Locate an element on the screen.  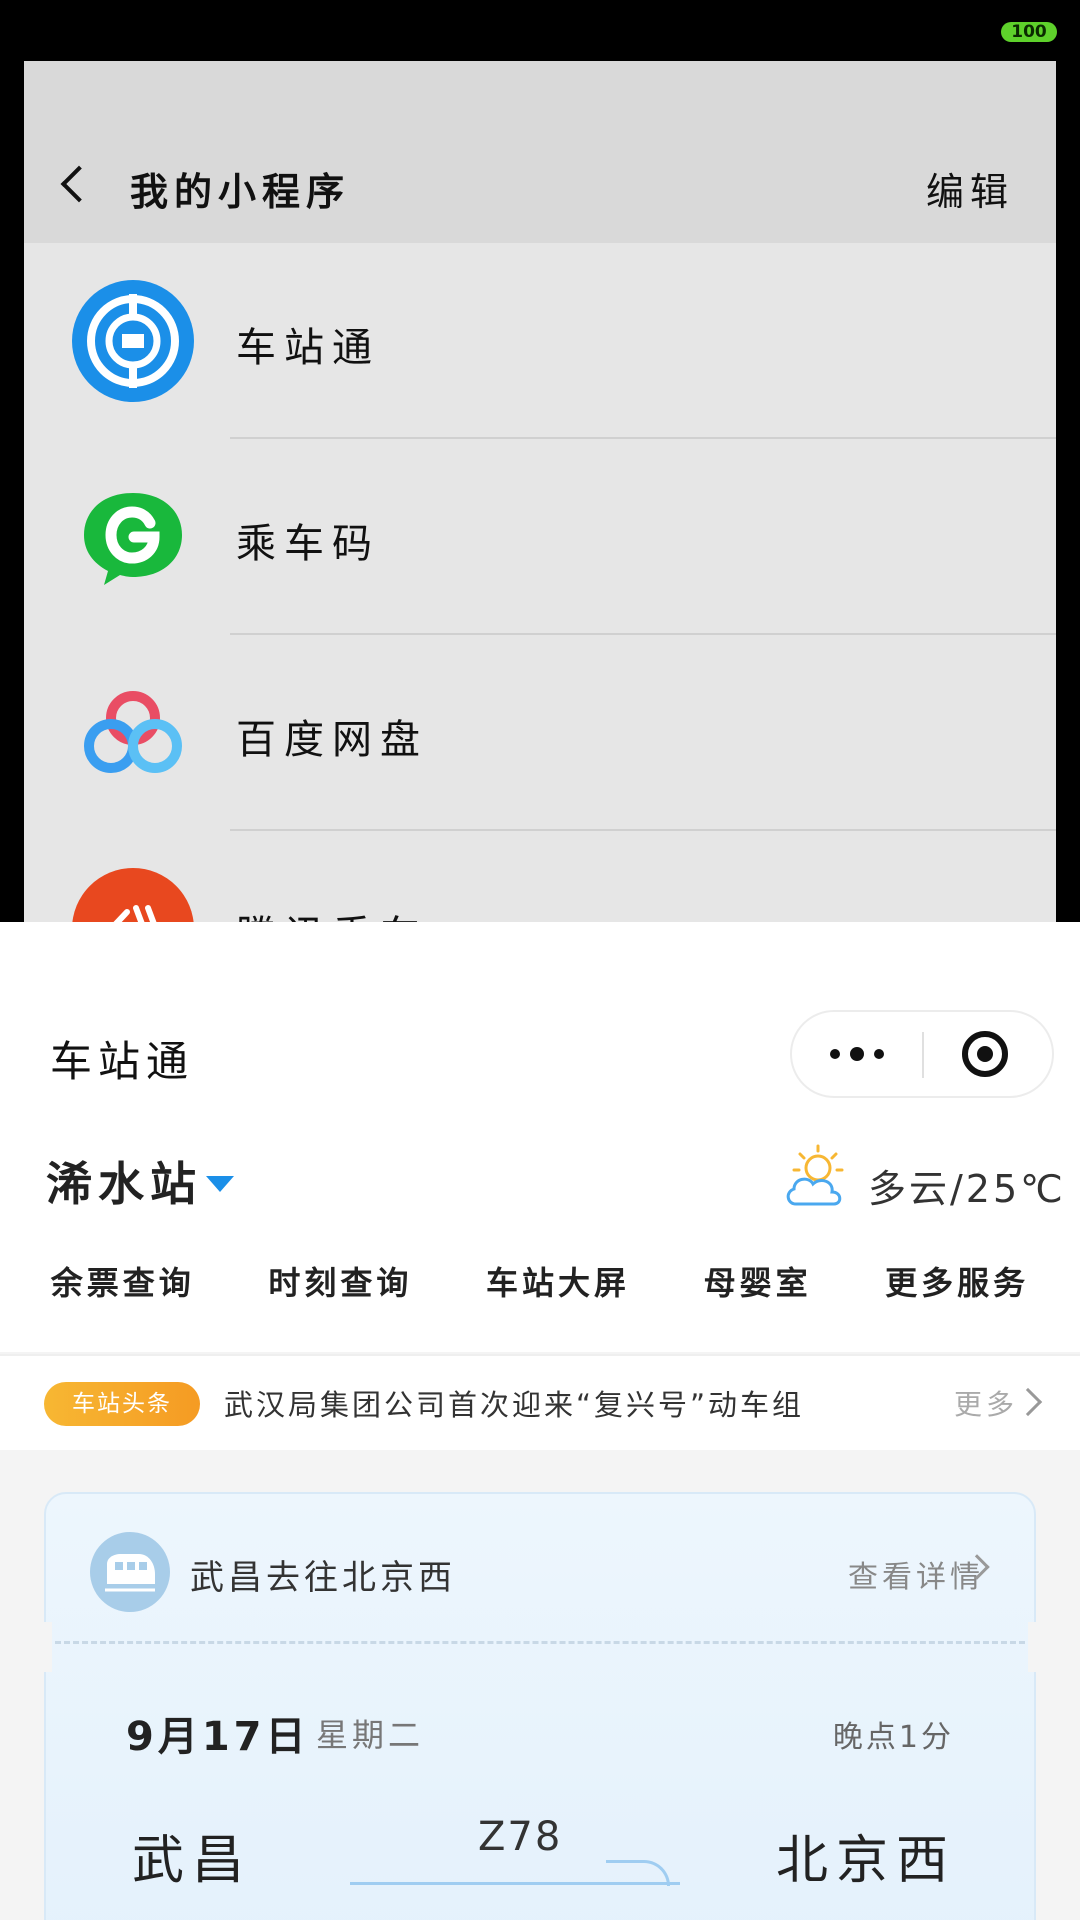
bus-app-icon is located at coordinates (133, 895).